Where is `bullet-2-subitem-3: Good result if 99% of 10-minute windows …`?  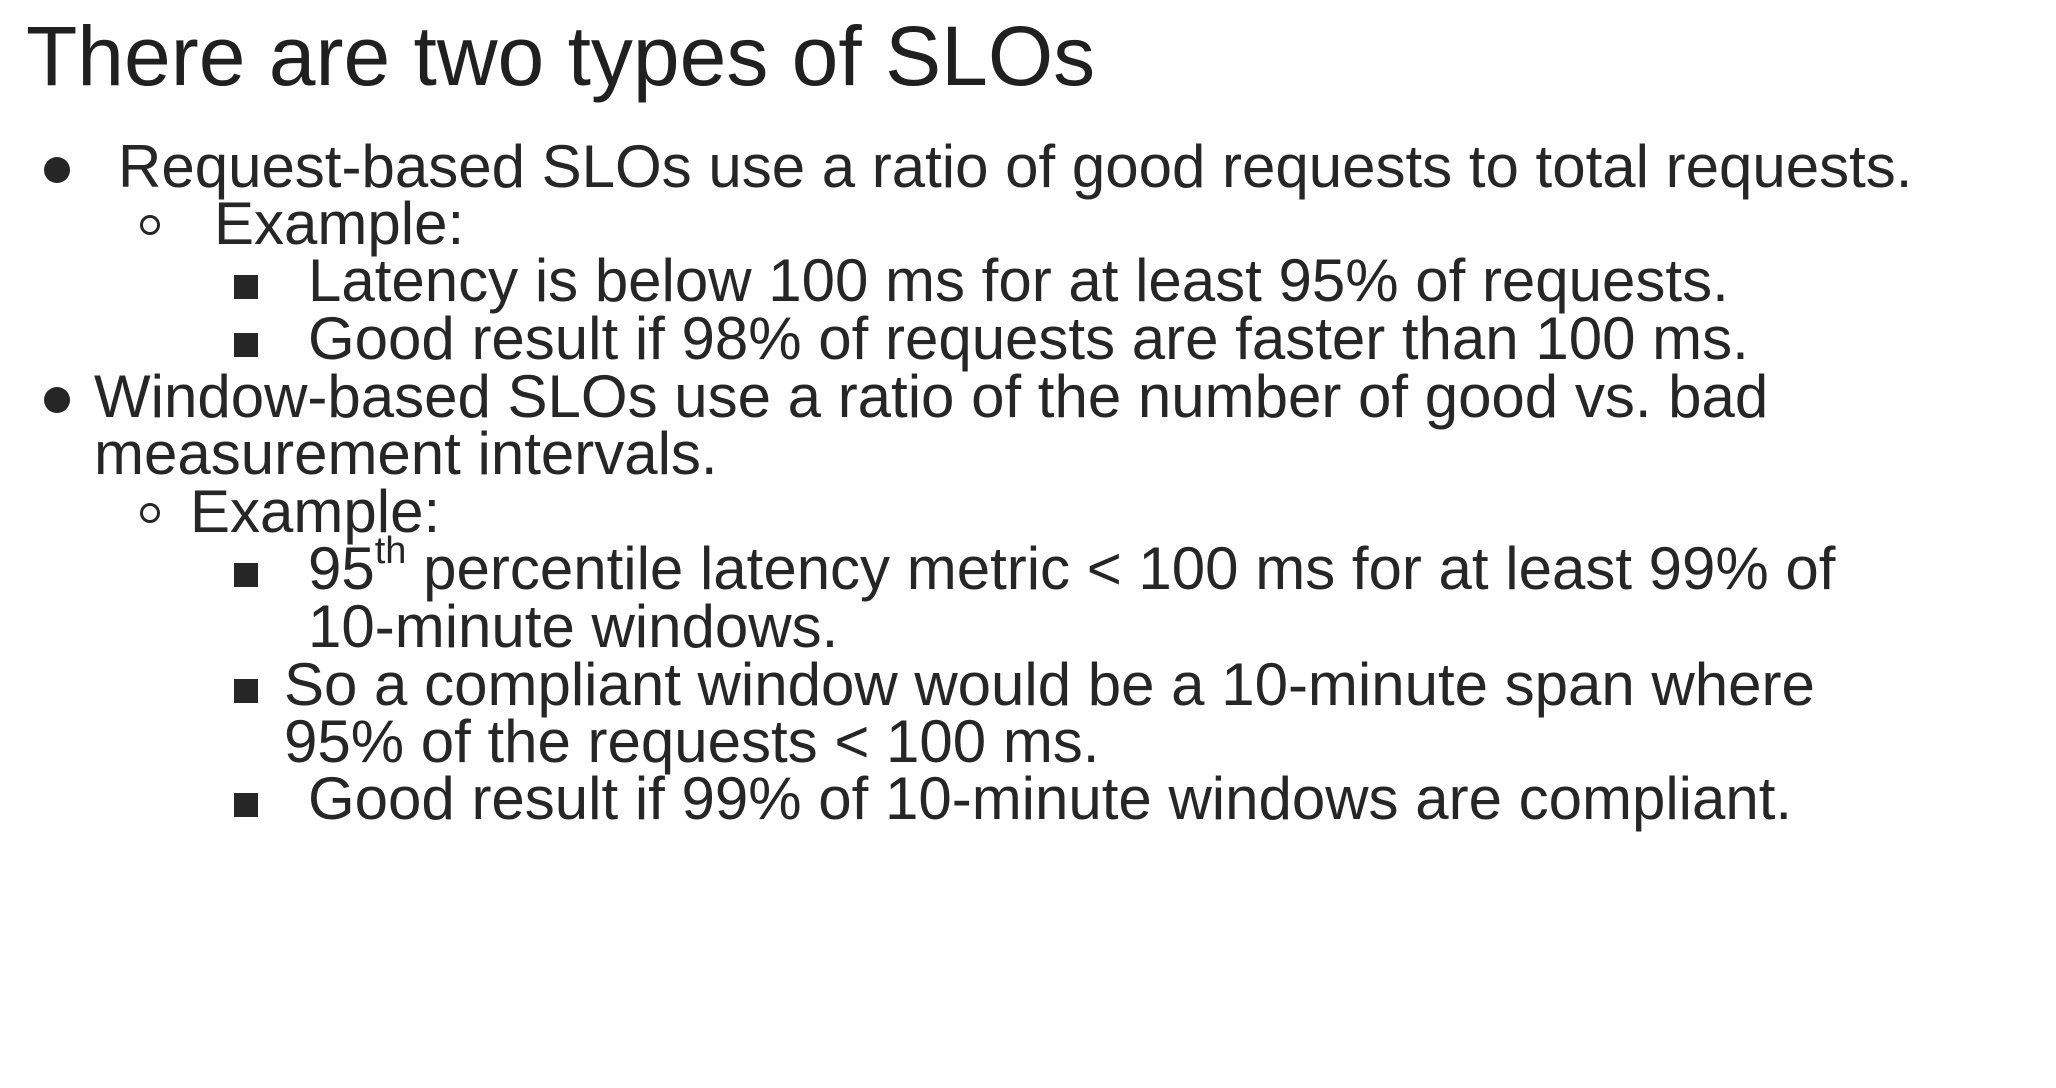 bullet-2-subitem-3: Good result if 99% of 10-minute windows … is located at coordinates (1050, 798).